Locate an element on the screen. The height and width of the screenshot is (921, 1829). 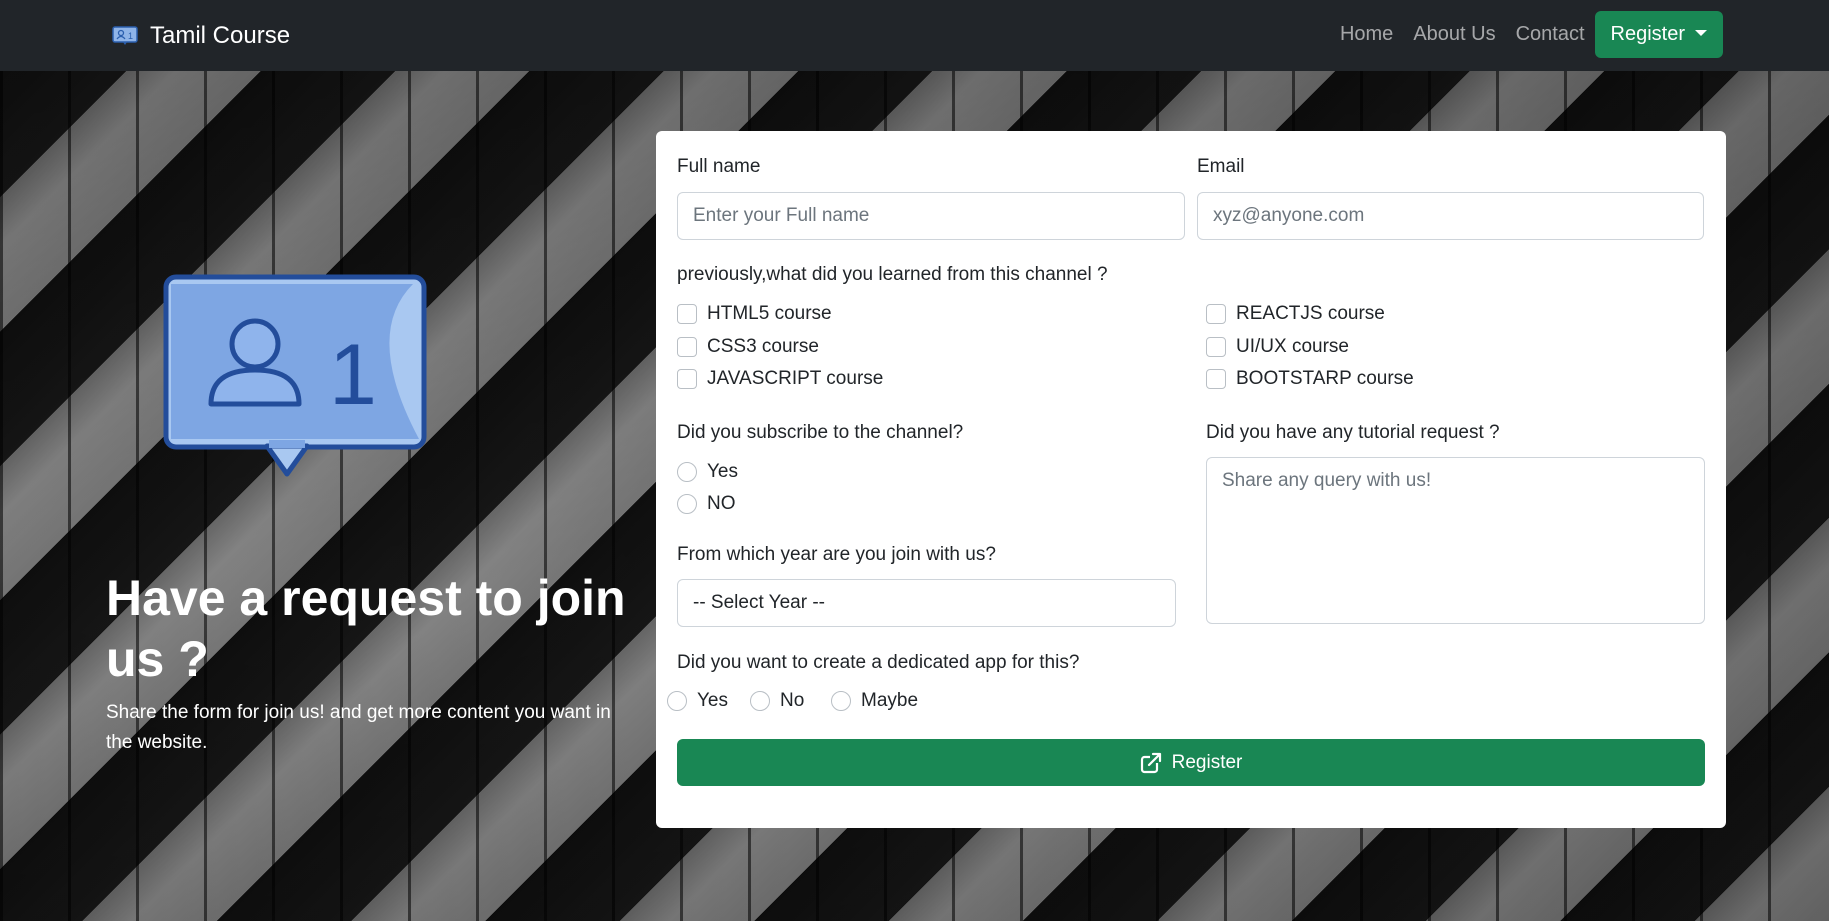
app-no-label: No is located at coordinates (792, 700).